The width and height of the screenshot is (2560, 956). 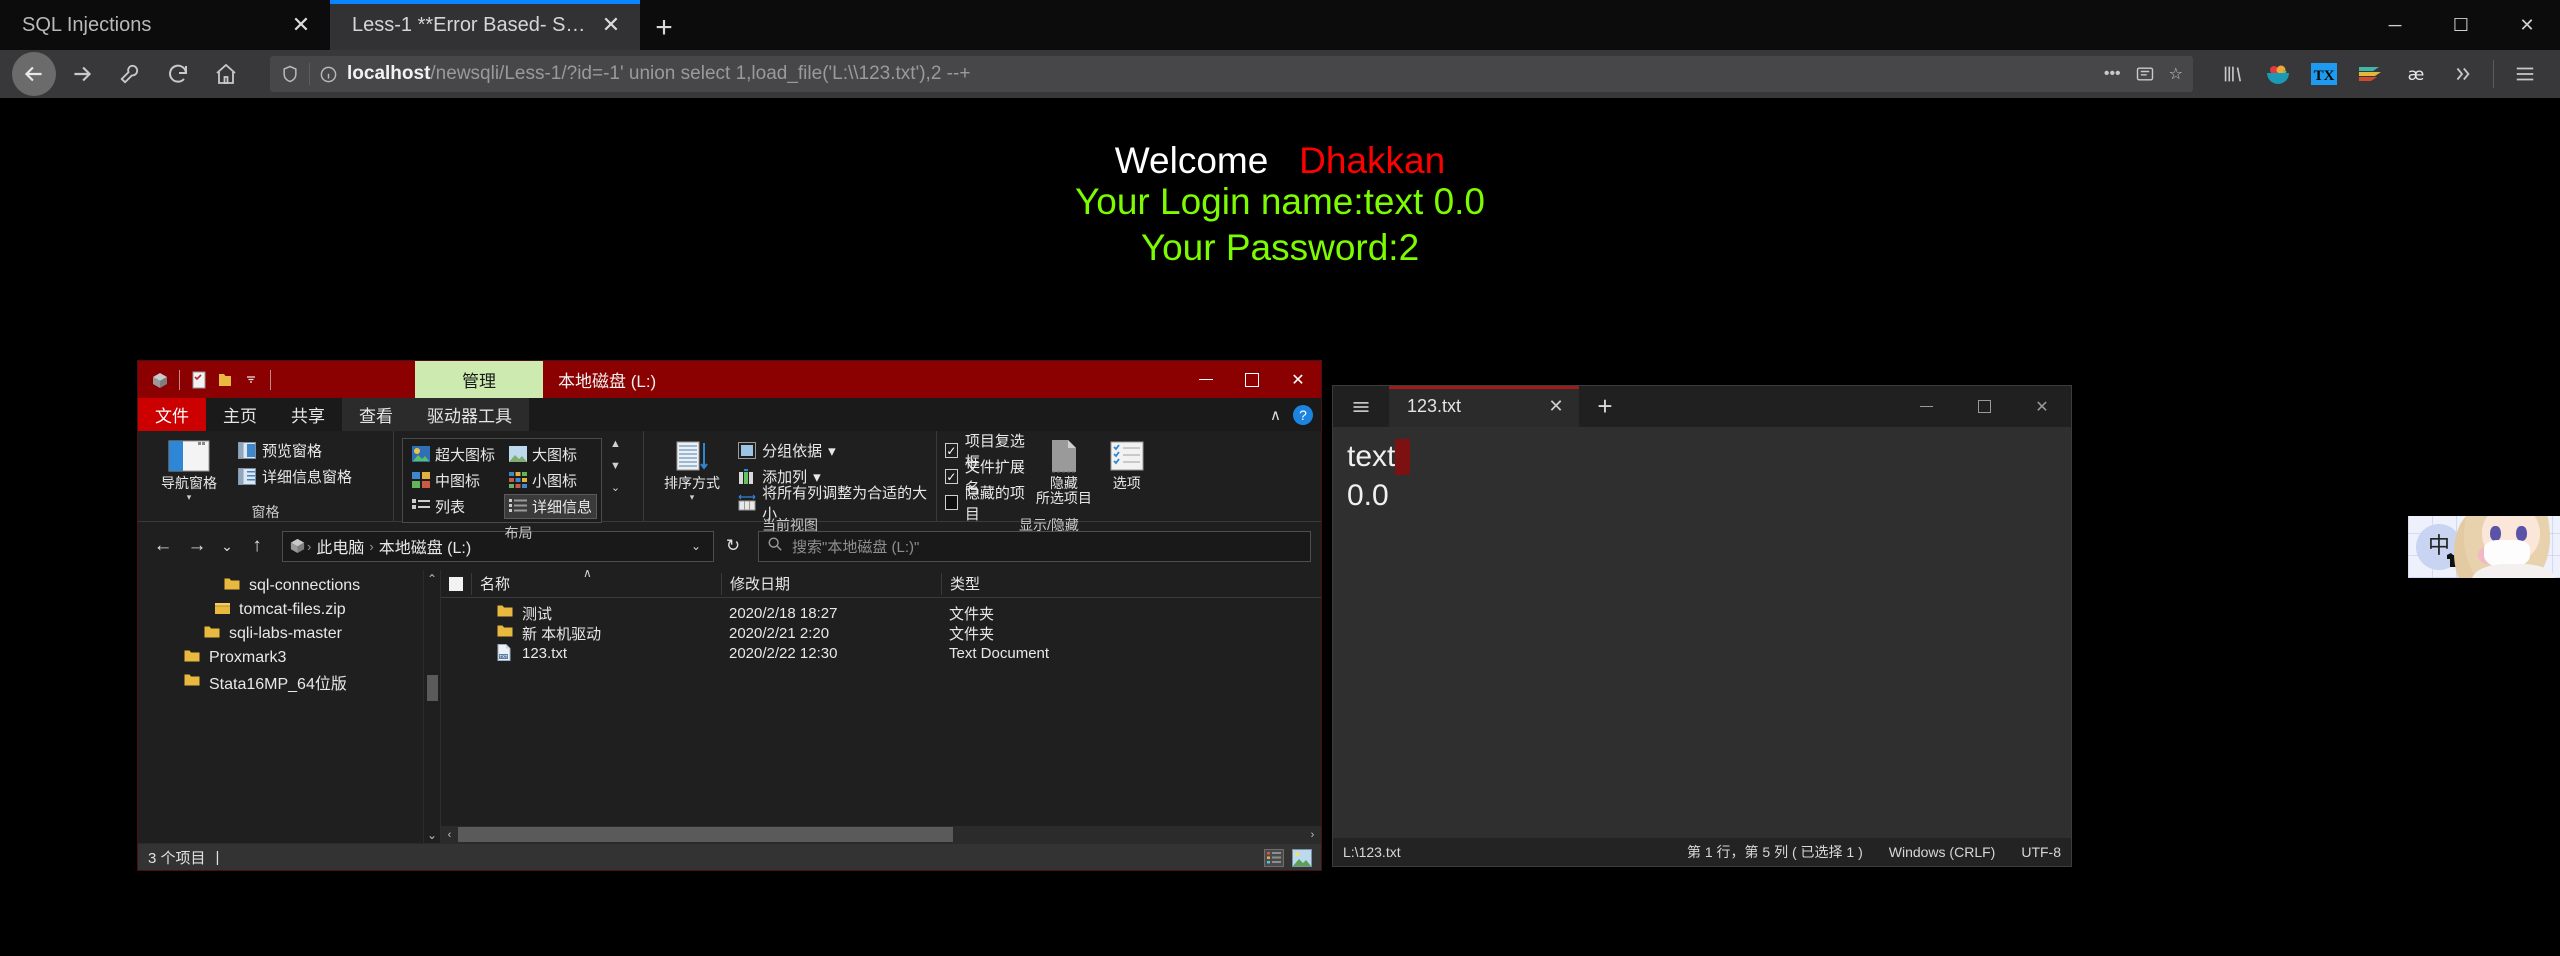 I want to click on sort-by-caret-icon: ▾, so click(x=692, y=497).